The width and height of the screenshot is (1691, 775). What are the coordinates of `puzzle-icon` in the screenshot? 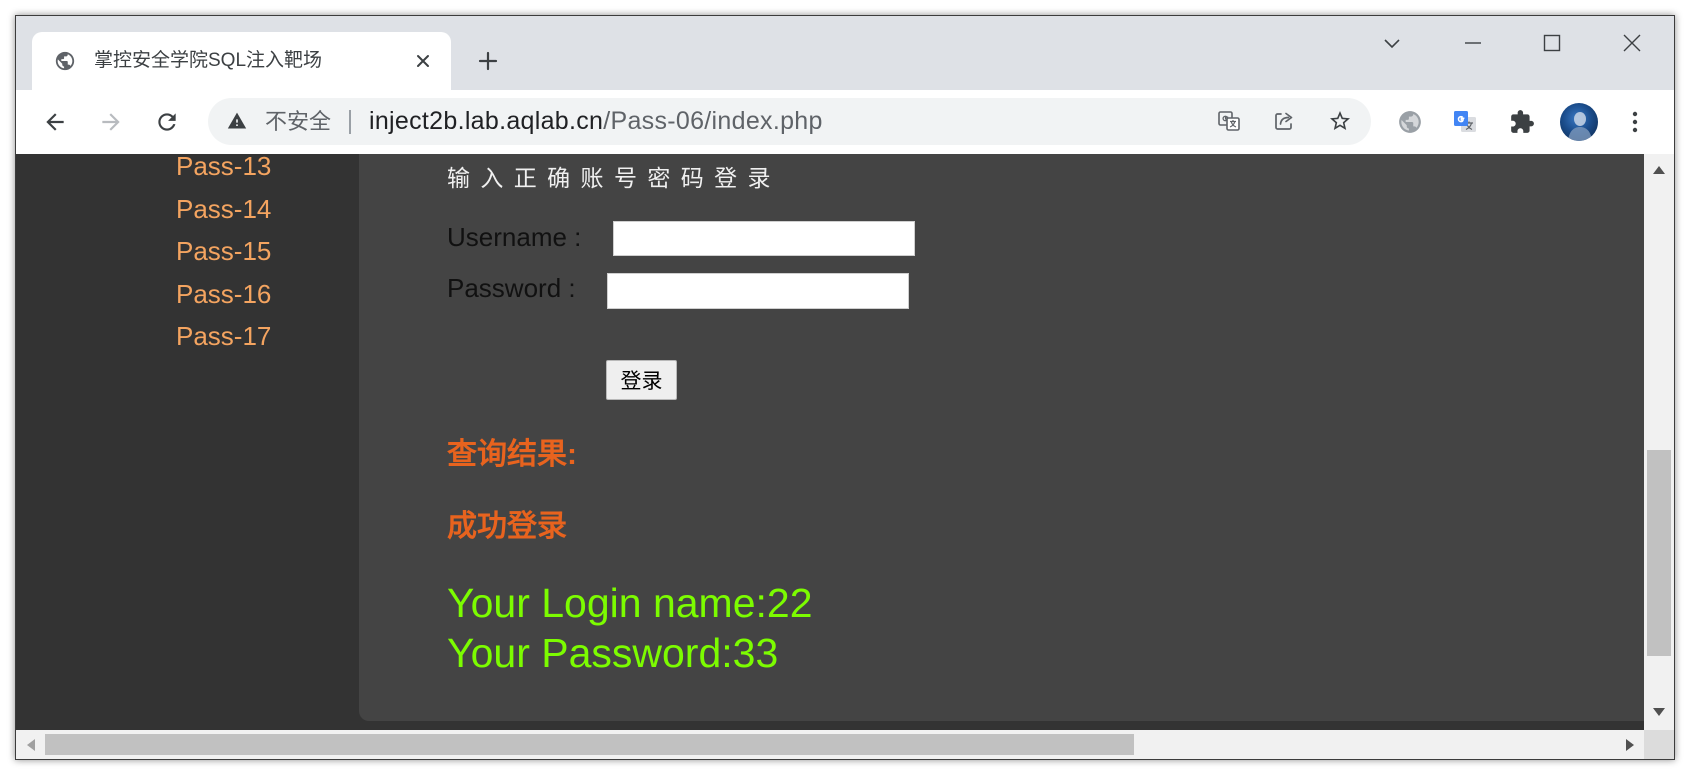 It's located at (1522, 122).